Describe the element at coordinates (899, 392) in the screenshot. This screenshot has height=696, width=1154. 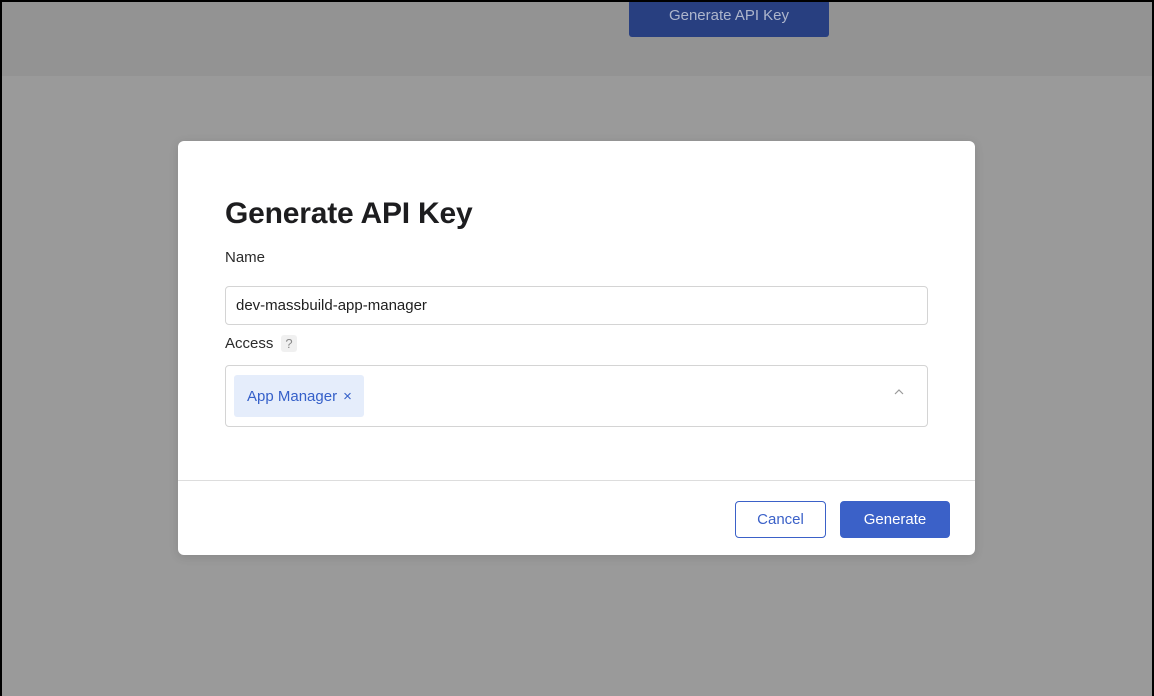
I see `chevron-up-icon` at that location.